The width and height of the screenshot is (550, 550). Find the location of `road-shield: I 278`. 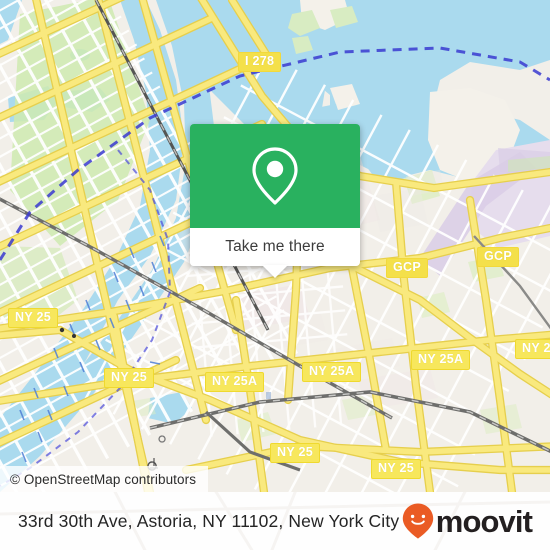

road-shield: I 278 is located at coordinates (260, 62).